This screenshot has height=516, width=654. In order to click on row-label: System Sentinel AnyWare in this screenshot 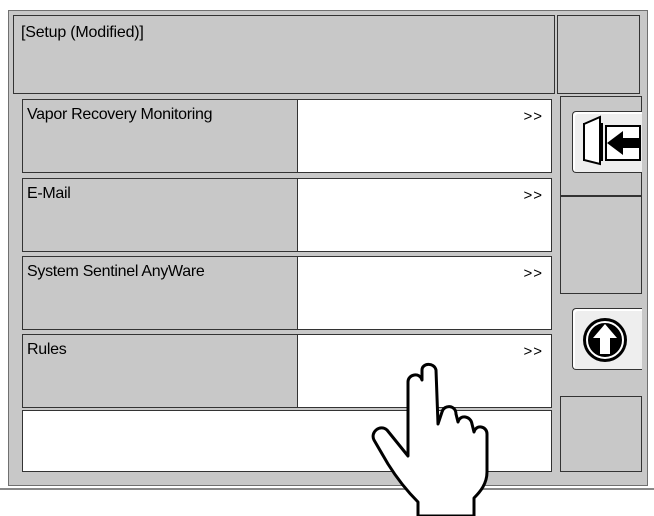, I will do `click(116, 271)`.